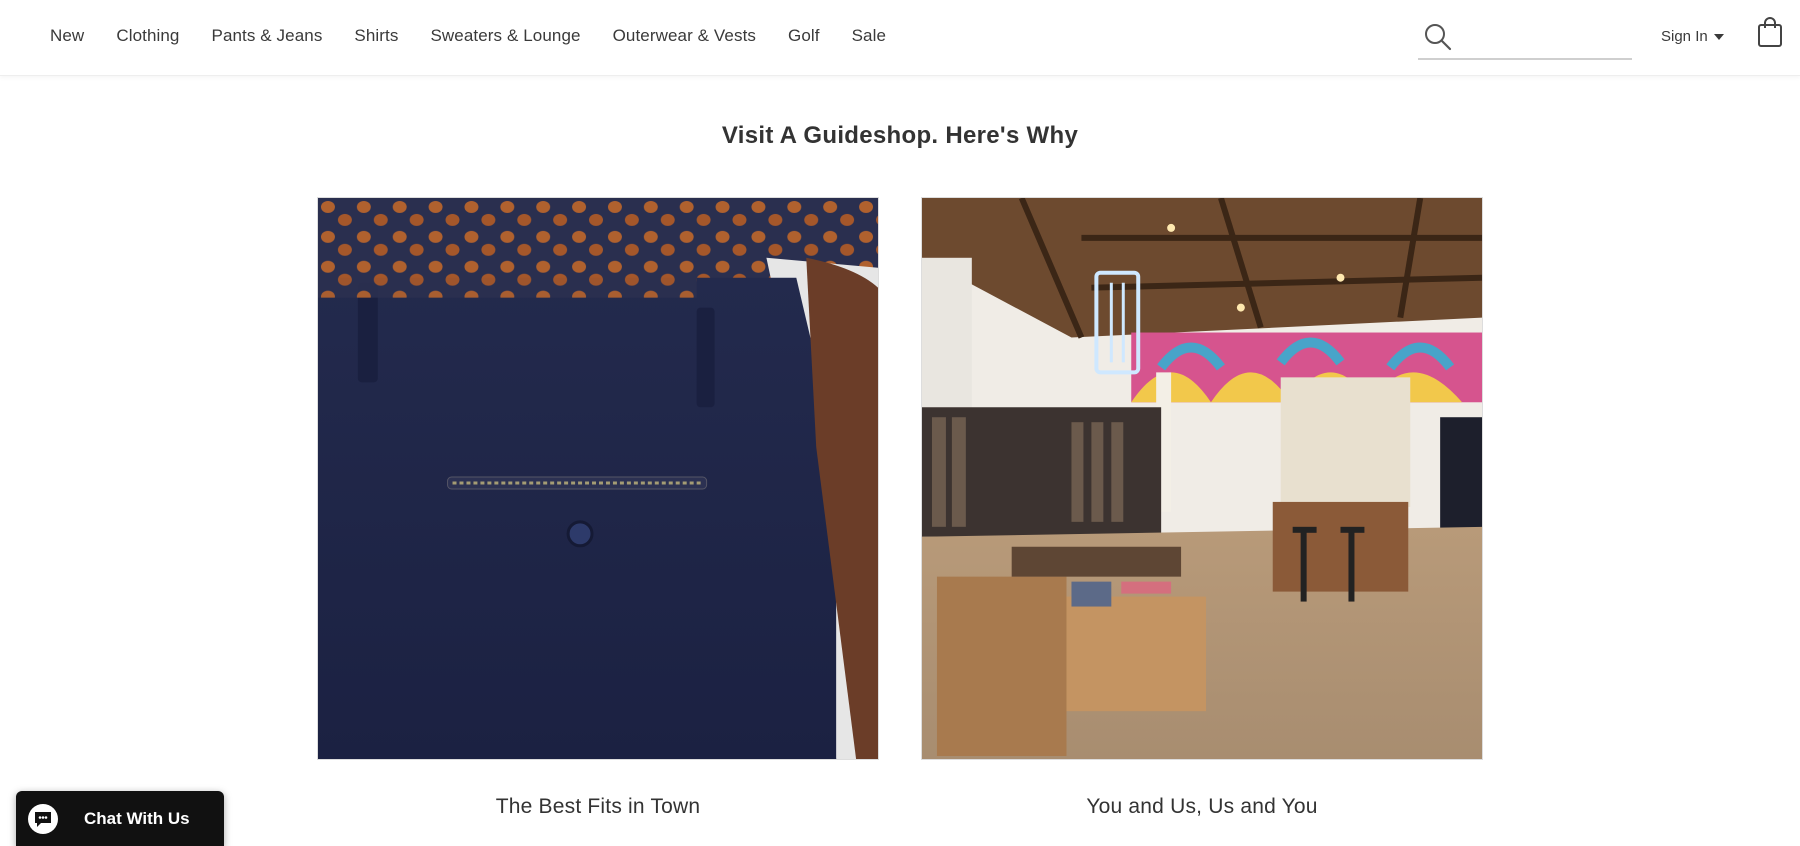 The width and height of the screenshot is (1800, 846). I want to click on feature-caption-guideshop: You and Us, Us and You, so click(1202, 807).